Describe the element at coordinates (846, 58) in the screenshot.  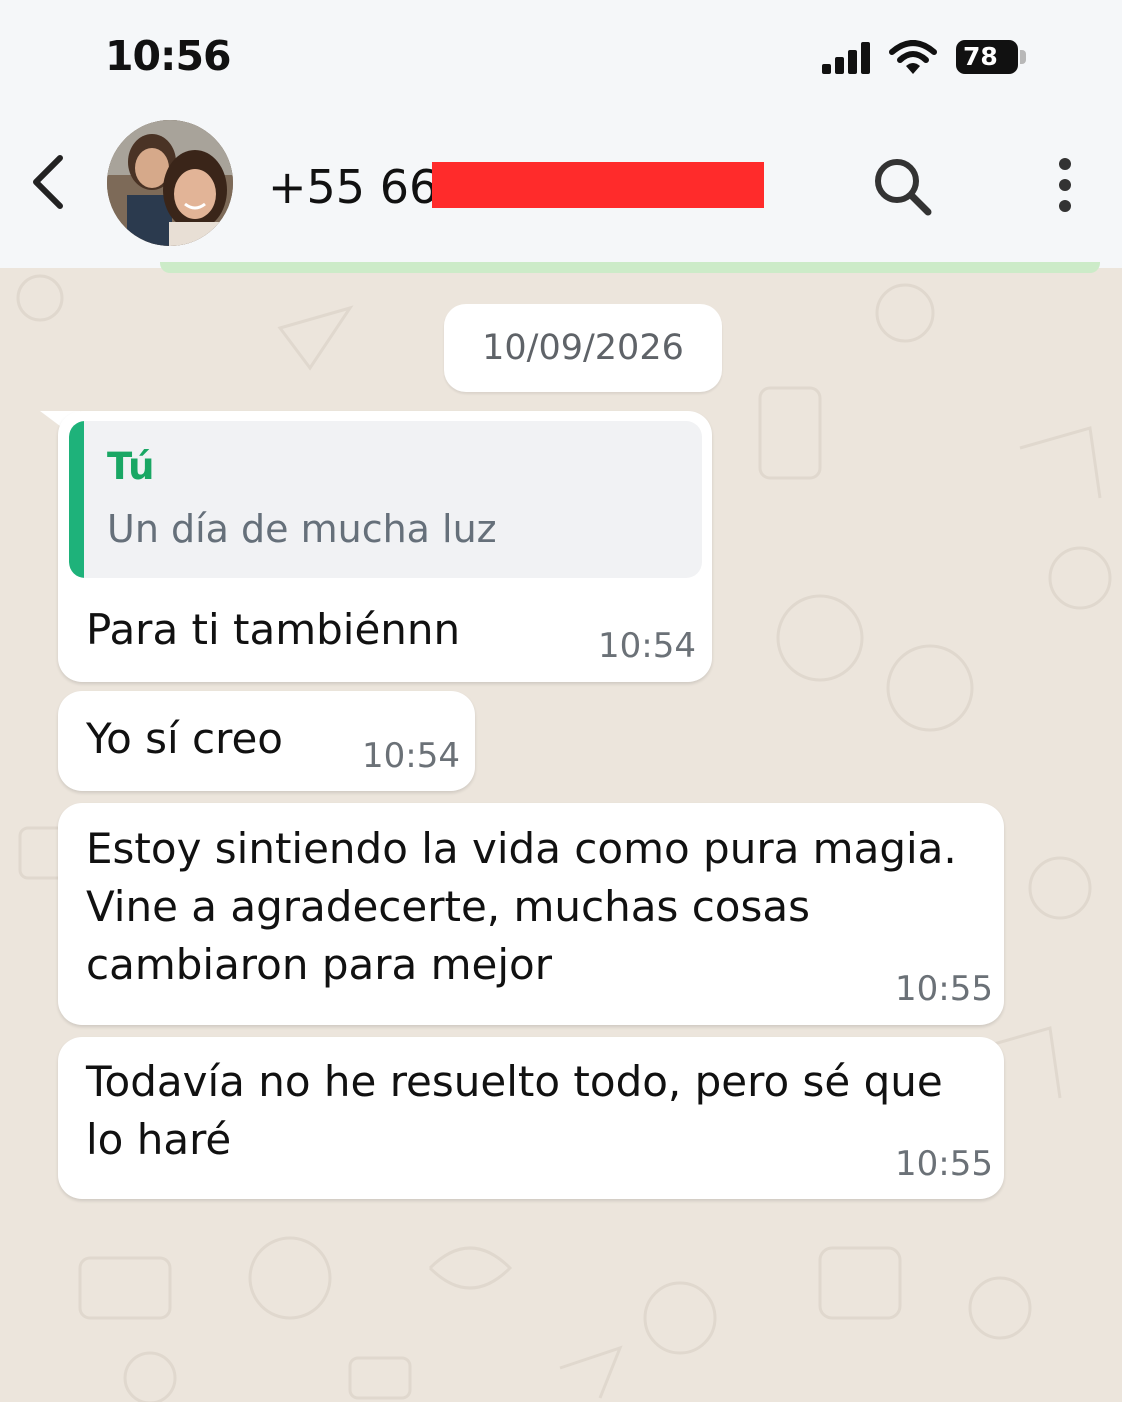
I see `signal-icon` at that location.